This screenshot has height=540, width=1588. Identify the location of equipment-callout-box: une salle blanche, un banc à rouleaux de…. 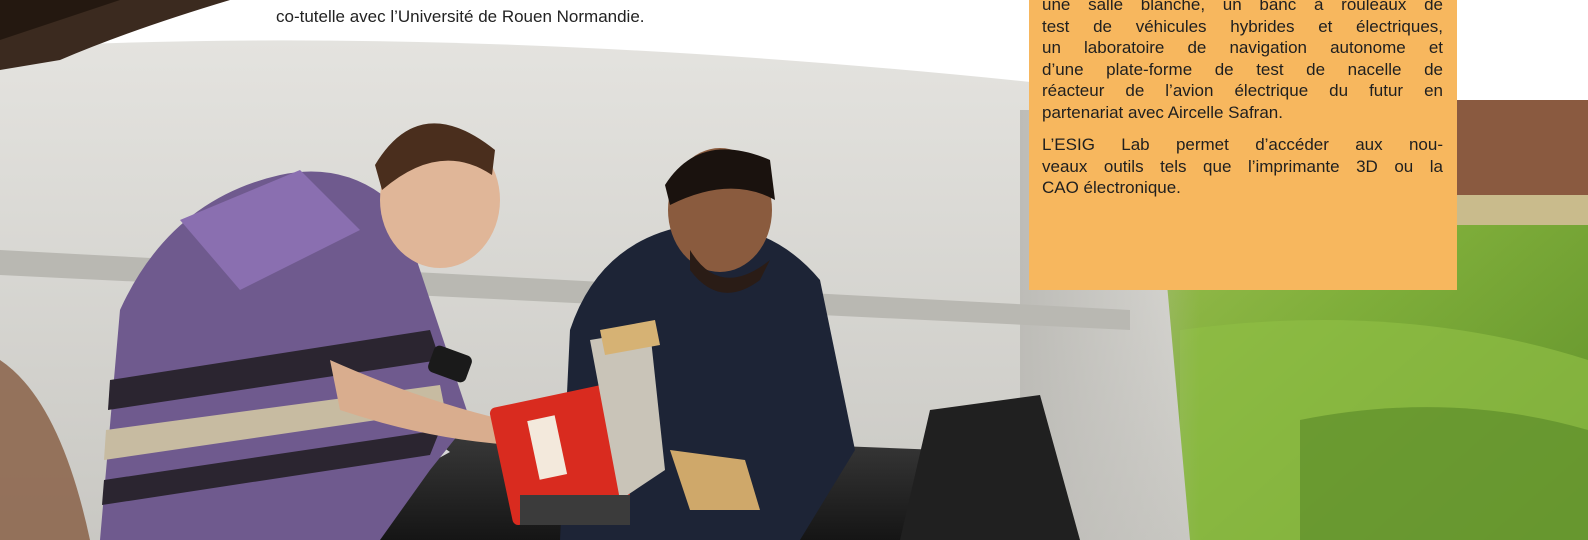
(1243, 145).